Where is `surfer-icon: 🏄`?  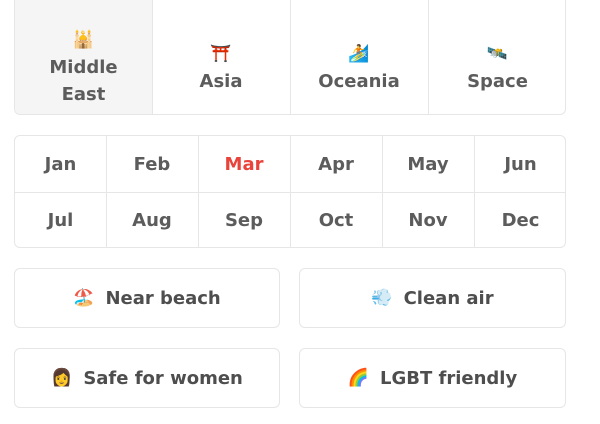
surfer-icon: 🏄 is located at coordinates (359, 54).